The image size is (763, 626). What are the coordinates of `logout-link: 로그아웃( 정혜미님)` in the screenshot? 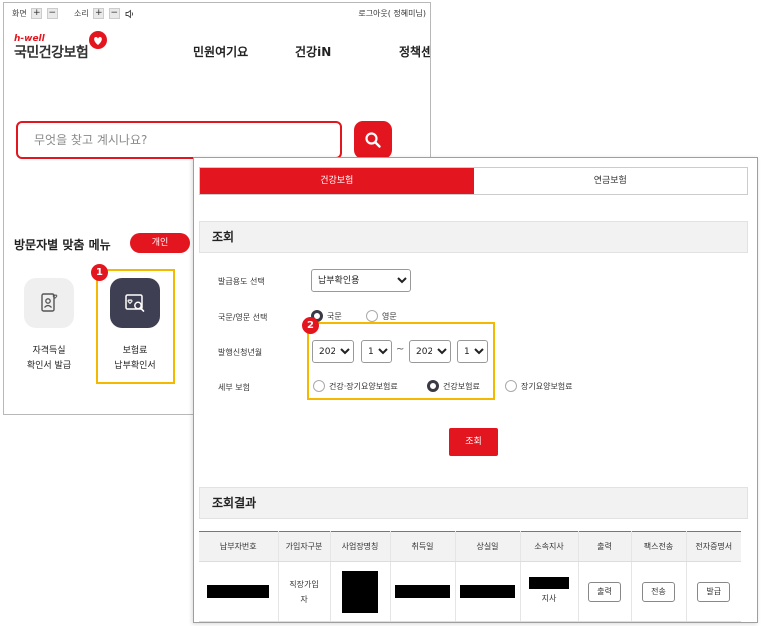 It's located at (392, 13).